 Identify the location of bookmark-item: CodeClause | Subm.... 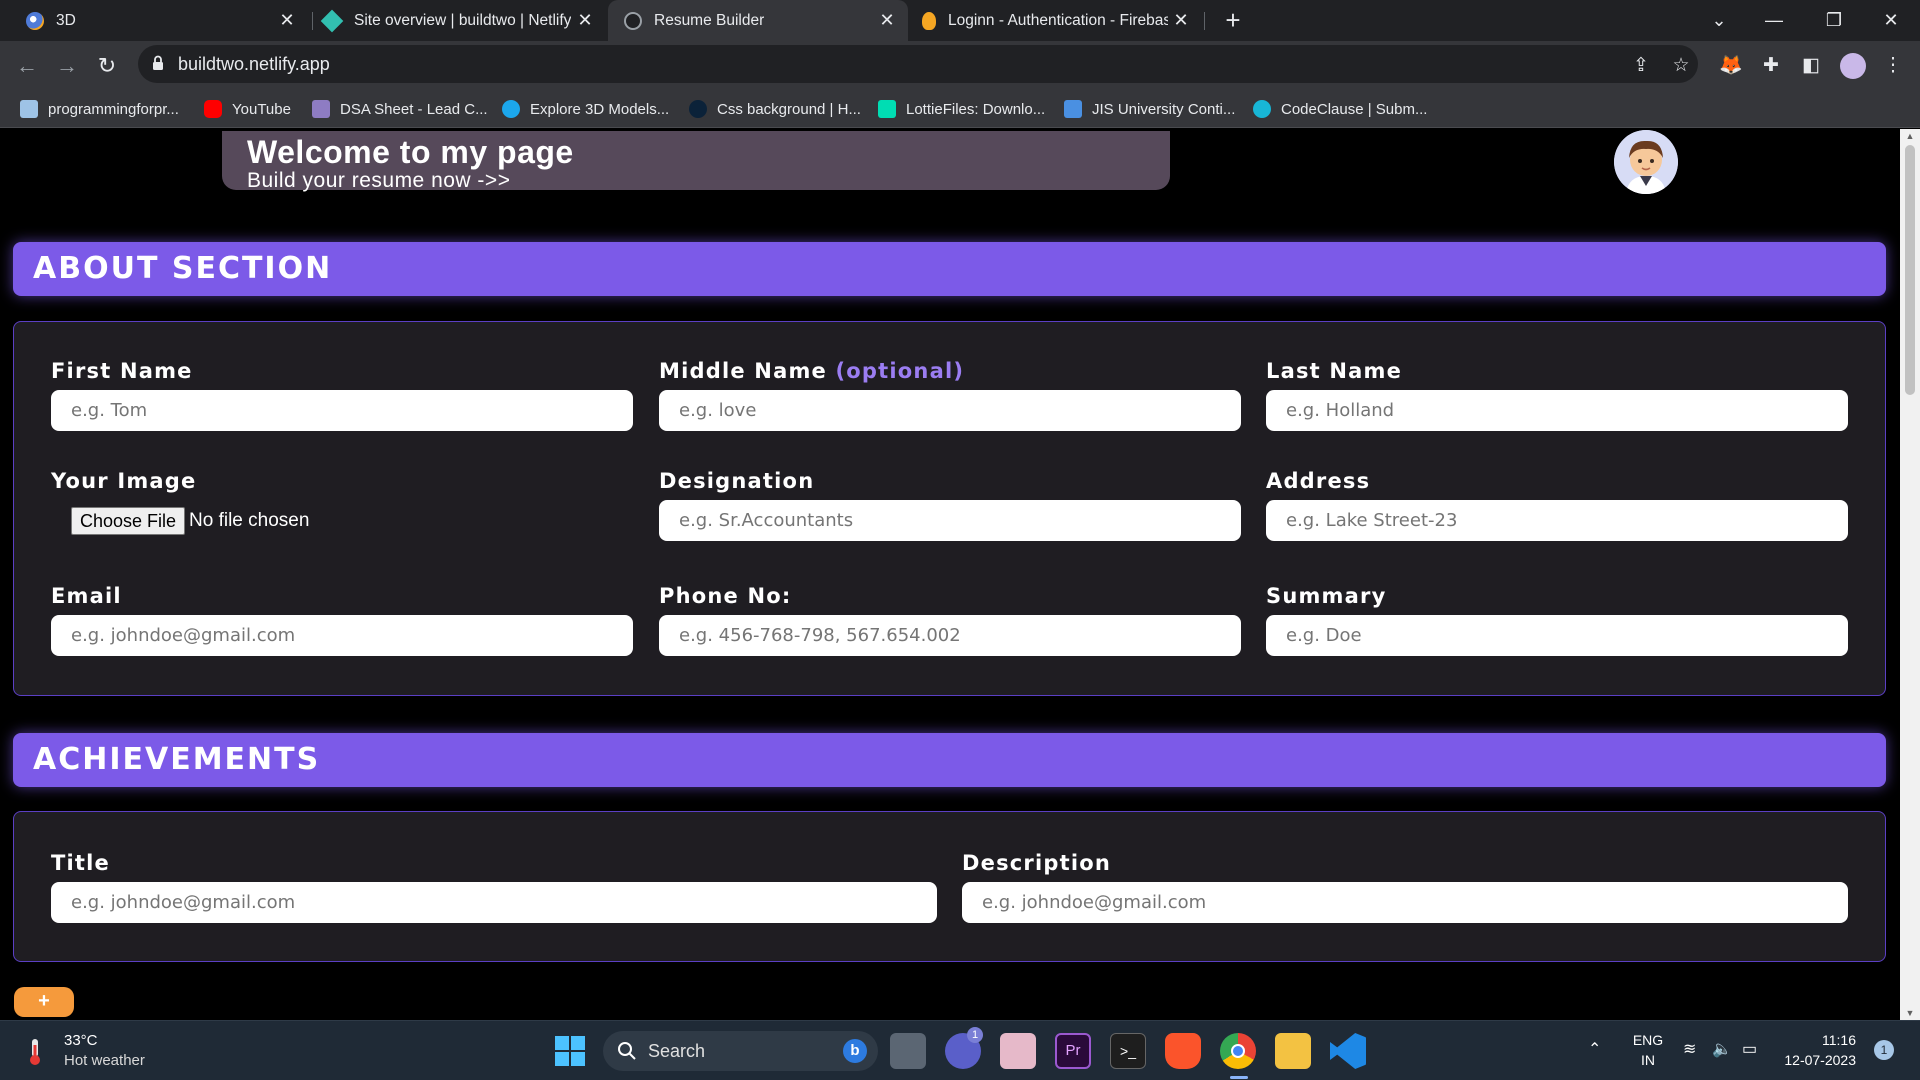
(1340, 109).